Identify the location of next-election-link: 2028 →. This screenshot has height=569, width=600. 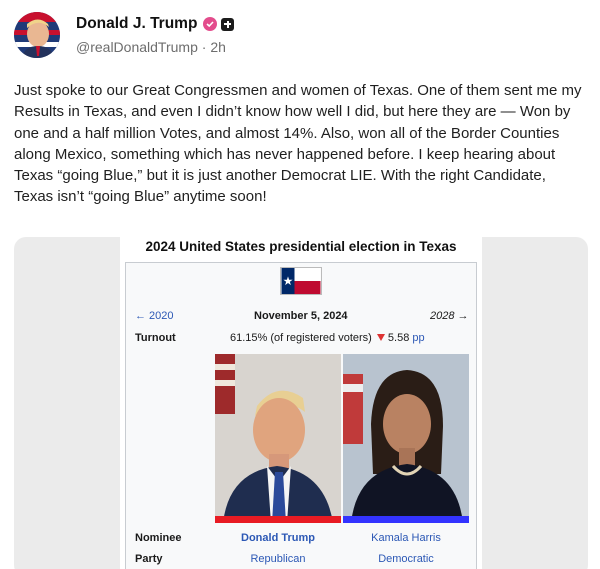
(449, 316).